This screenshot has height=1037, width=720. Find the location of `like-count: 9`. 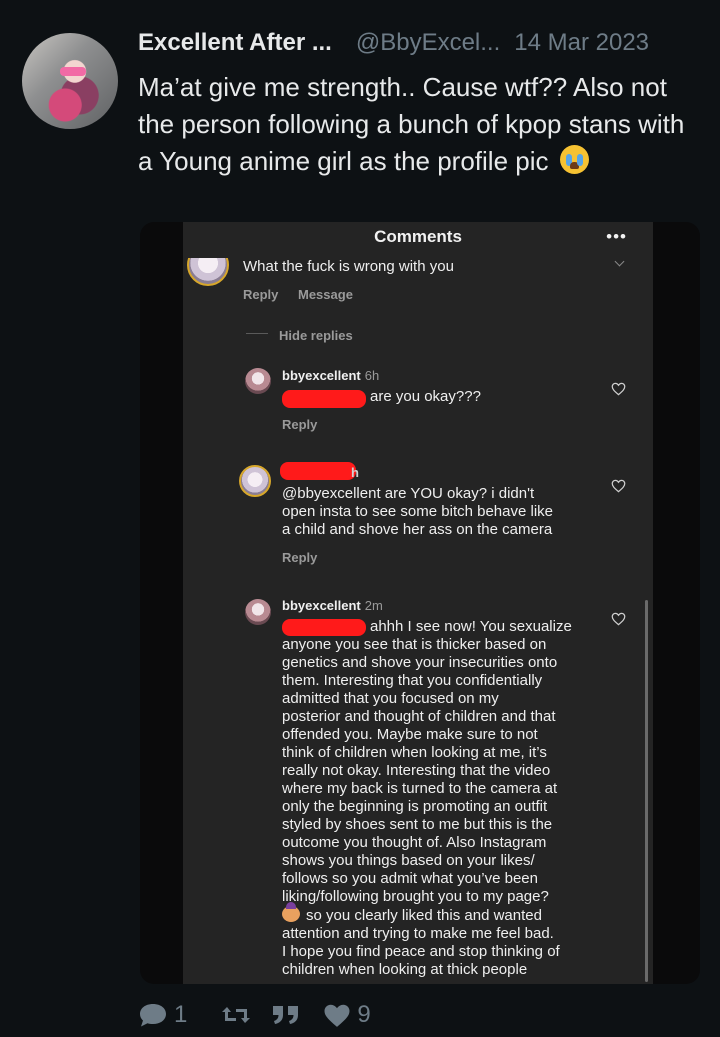

like-count: 9 is located at coordinates (364, 1014).